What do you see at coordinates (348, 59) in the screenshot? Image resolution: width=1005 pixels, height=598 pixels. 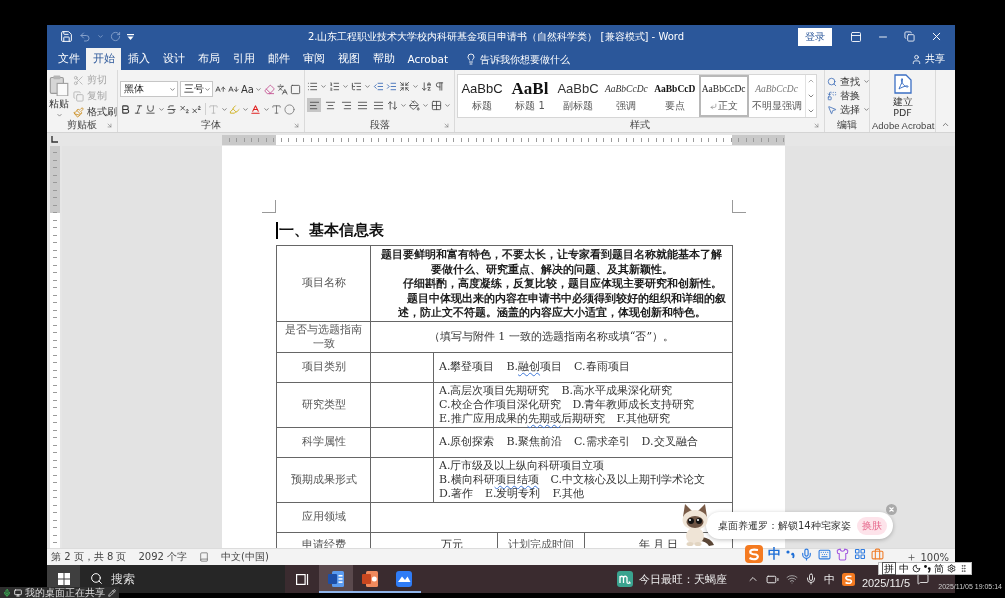 I see `ribbon-tab: 视图` at bounding box center [348, 59].